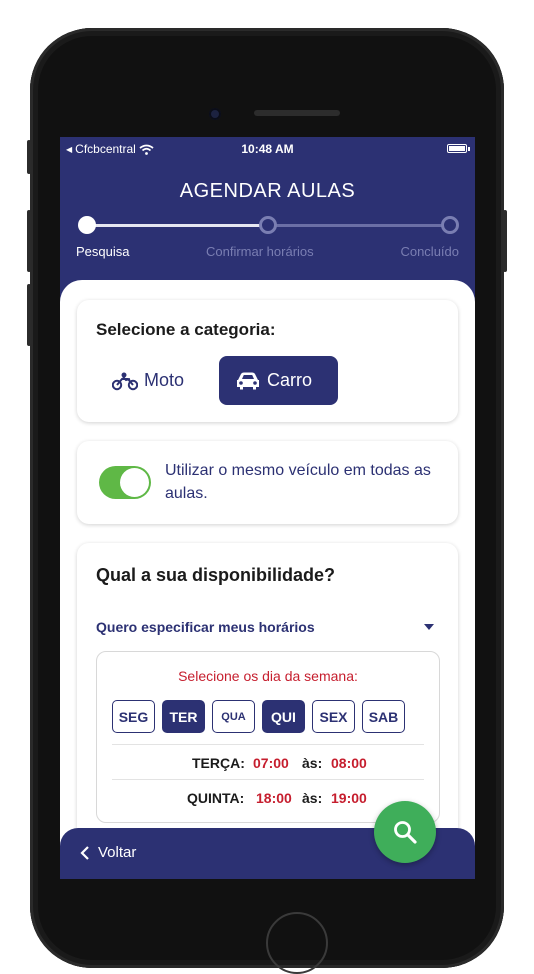 This screenshot has height=974, width=534. I want to click on category-carro-label: Carro, so click(290, 380).